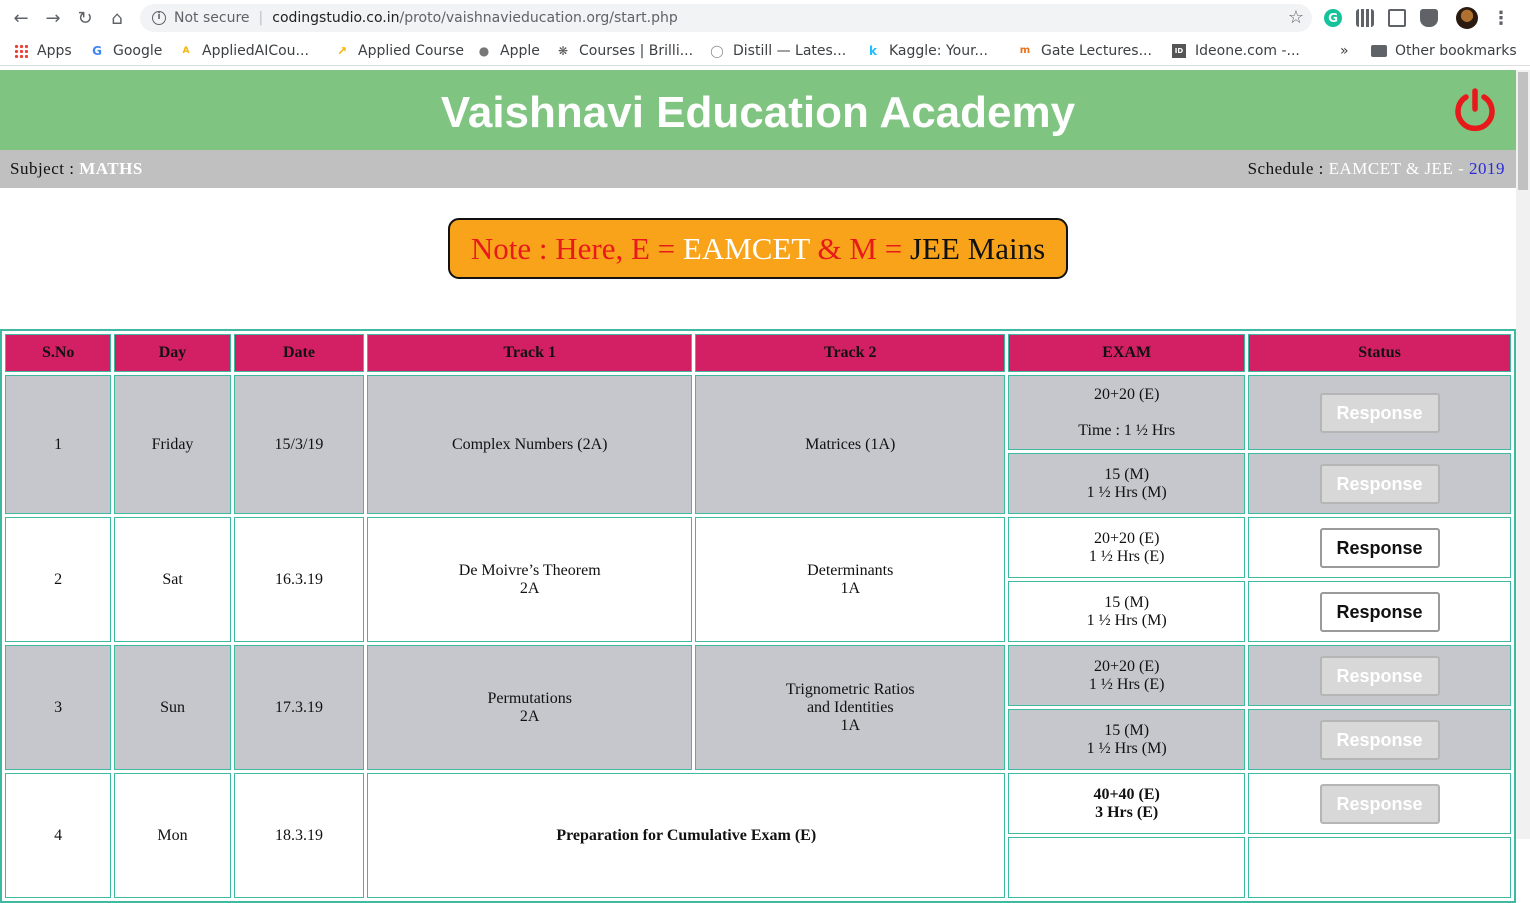 The width and height of the screenshot is (1530, 903). What do you see at coordinates (1397, 18) in the screenshot?
I see `cube-extension-icon` at bounding box center [1397, 18].